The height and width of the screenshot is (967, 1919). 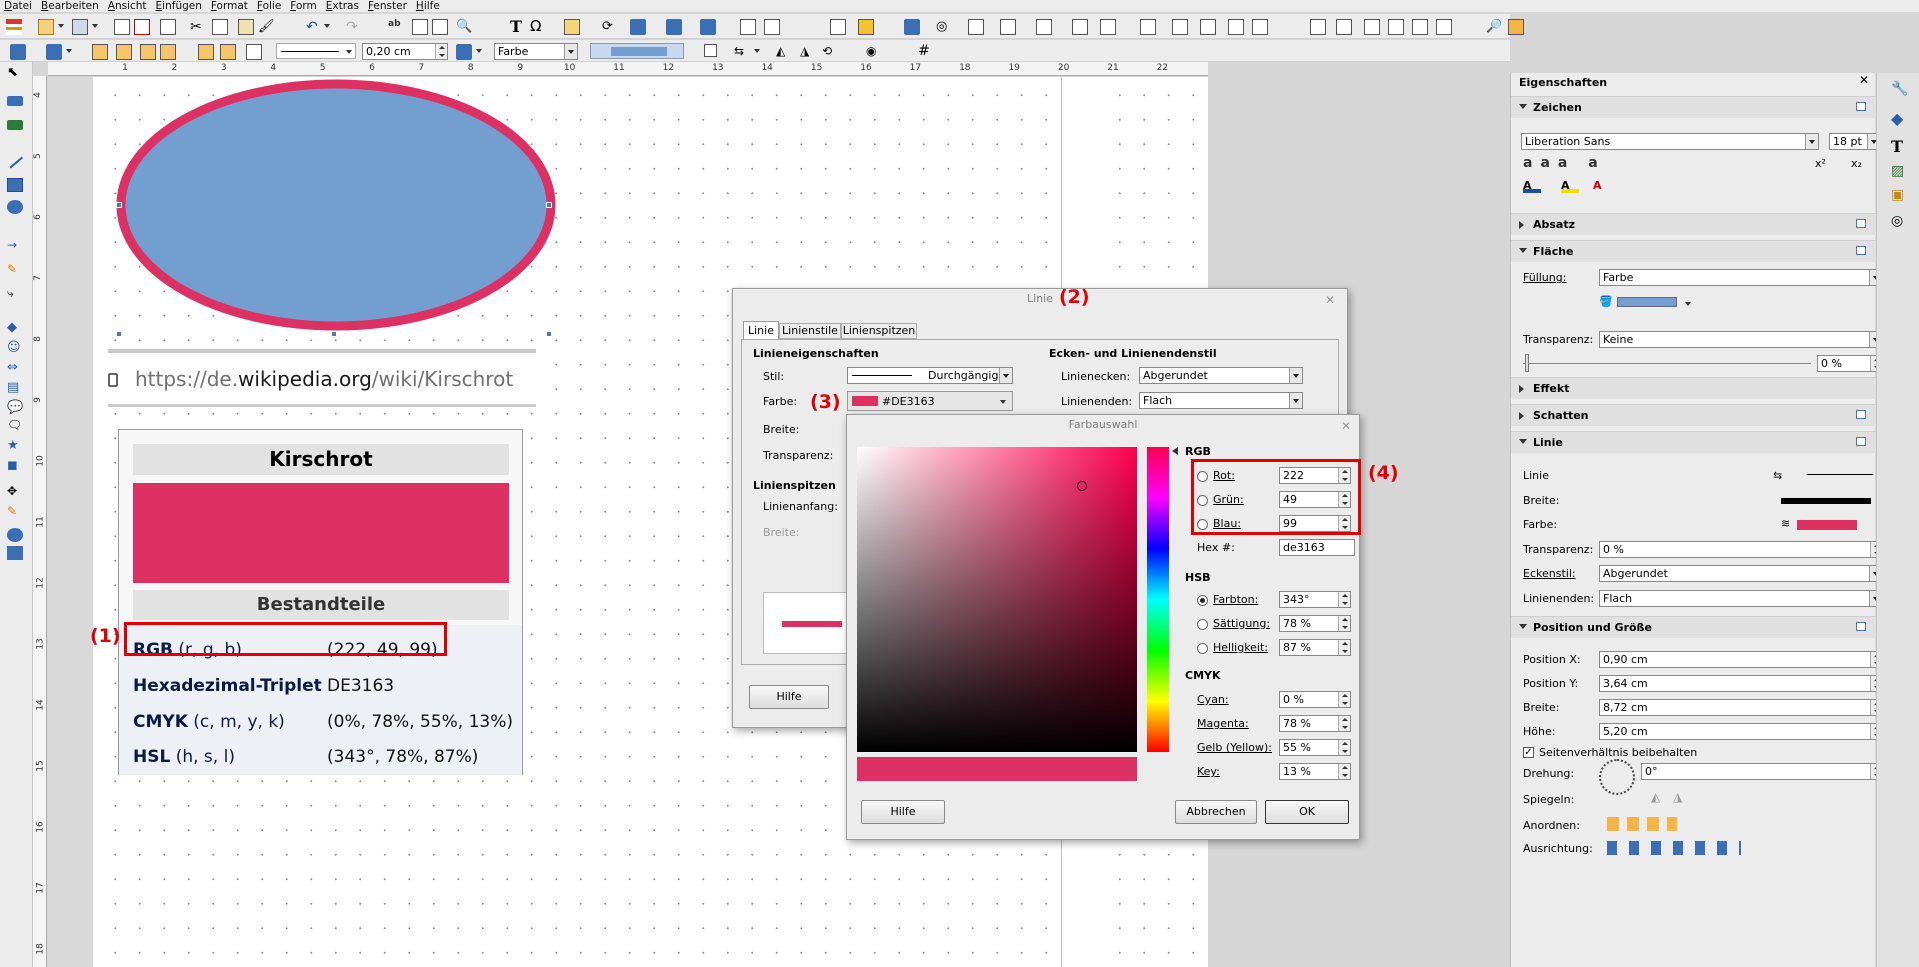 What do you see at coordinates (70, 6) in the screenshot?
I see `menu-bearbeiten: Bearbeiten` at bounding box center [70, 6].